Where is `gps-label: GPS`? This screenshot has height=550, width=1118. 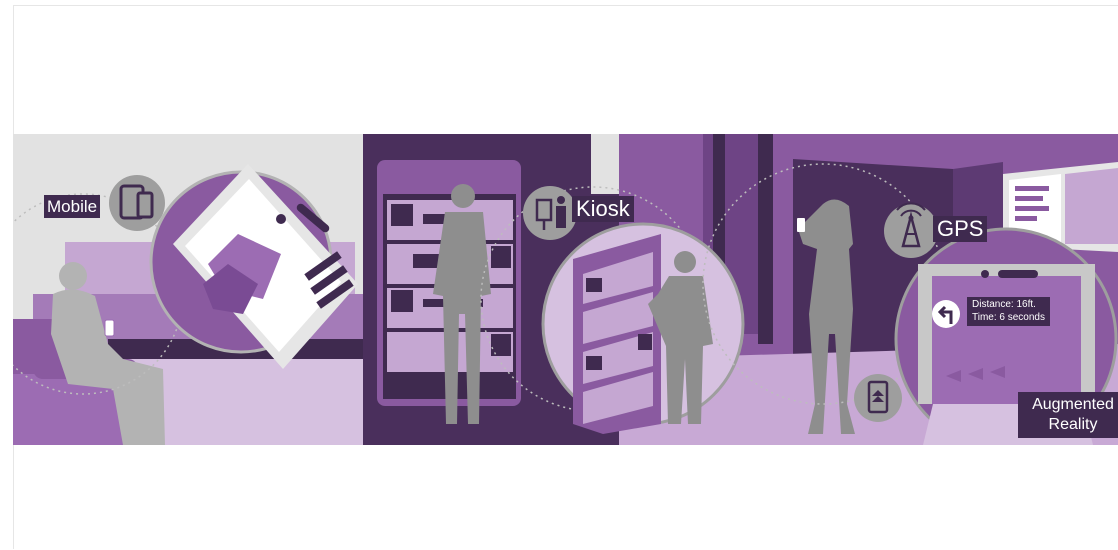 gps-label: GPS is located at coordinates (960, 229).